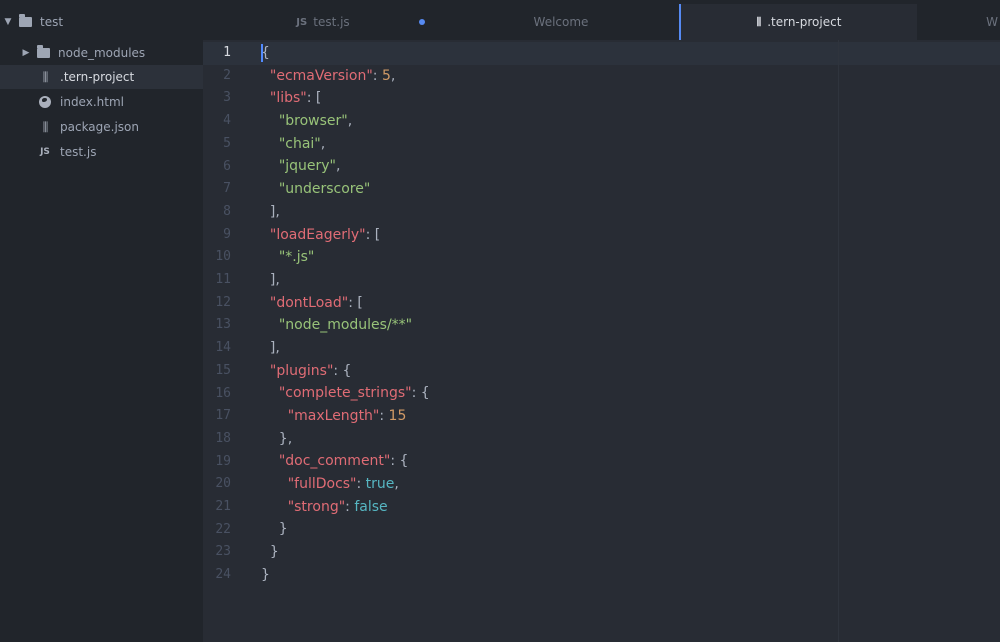  I want to click on tab-overflow: W, so click(958, 22).